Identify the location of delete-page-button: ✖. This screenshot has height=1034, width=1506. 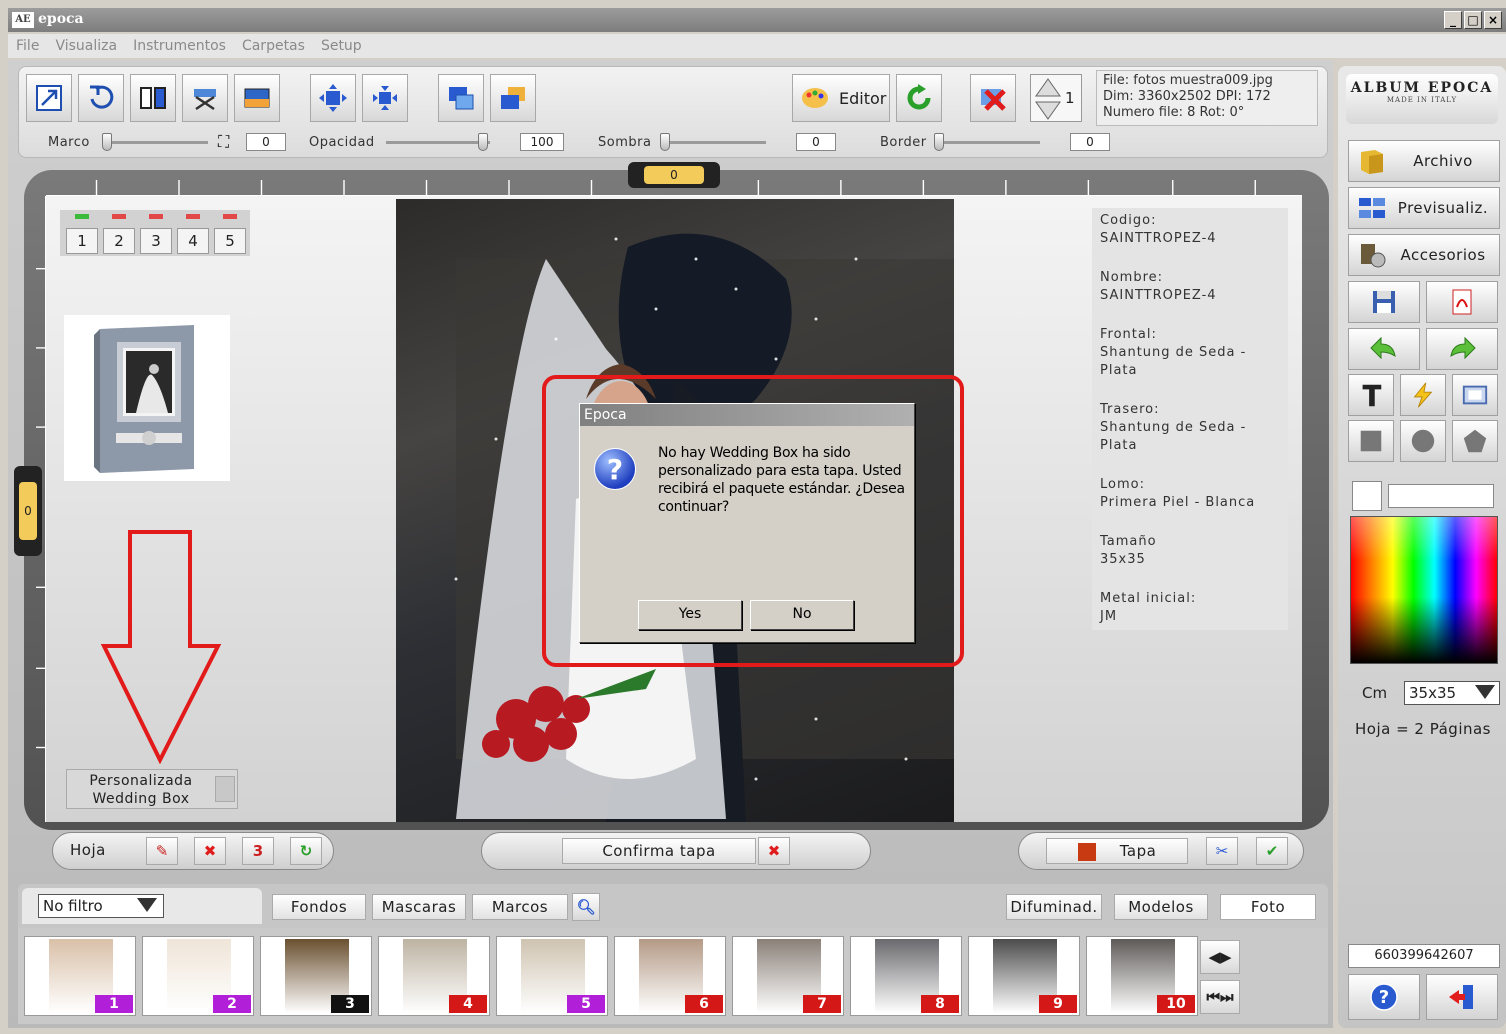
(210, 851).